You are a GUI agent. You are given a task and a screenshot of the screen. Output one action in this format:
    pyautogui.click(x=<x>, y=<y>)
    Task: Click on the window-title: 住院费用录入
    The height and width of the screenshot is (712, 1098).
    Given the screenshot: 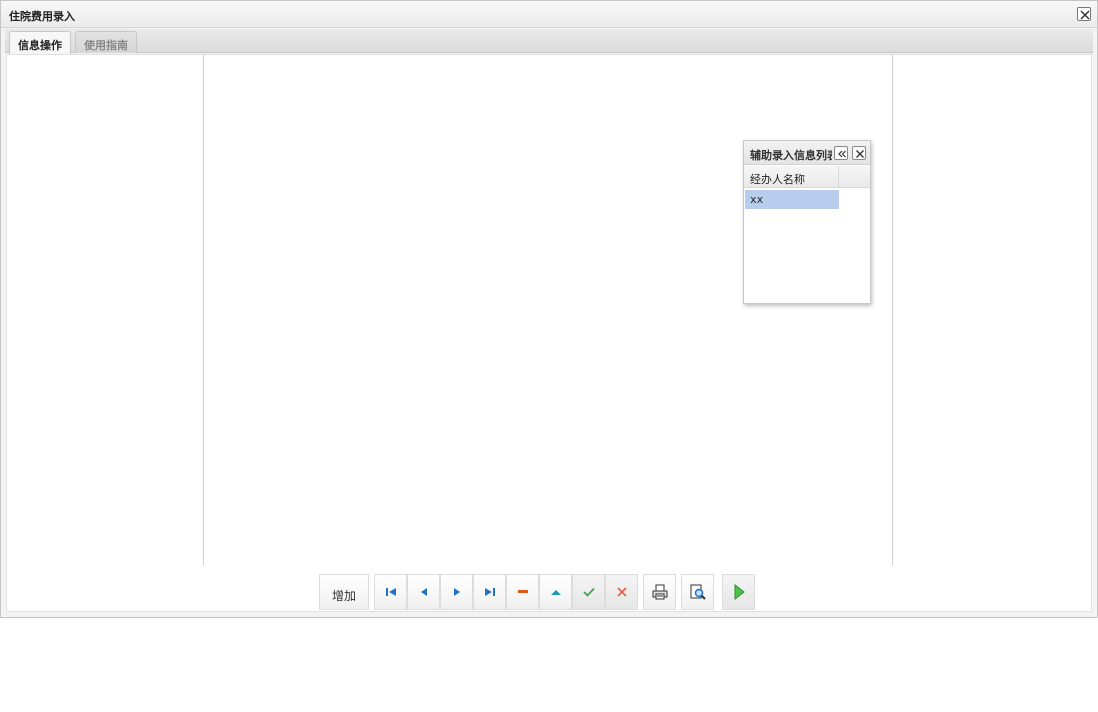 What is the action you would take?
    pyautogui.click(x=42, y=16)
    